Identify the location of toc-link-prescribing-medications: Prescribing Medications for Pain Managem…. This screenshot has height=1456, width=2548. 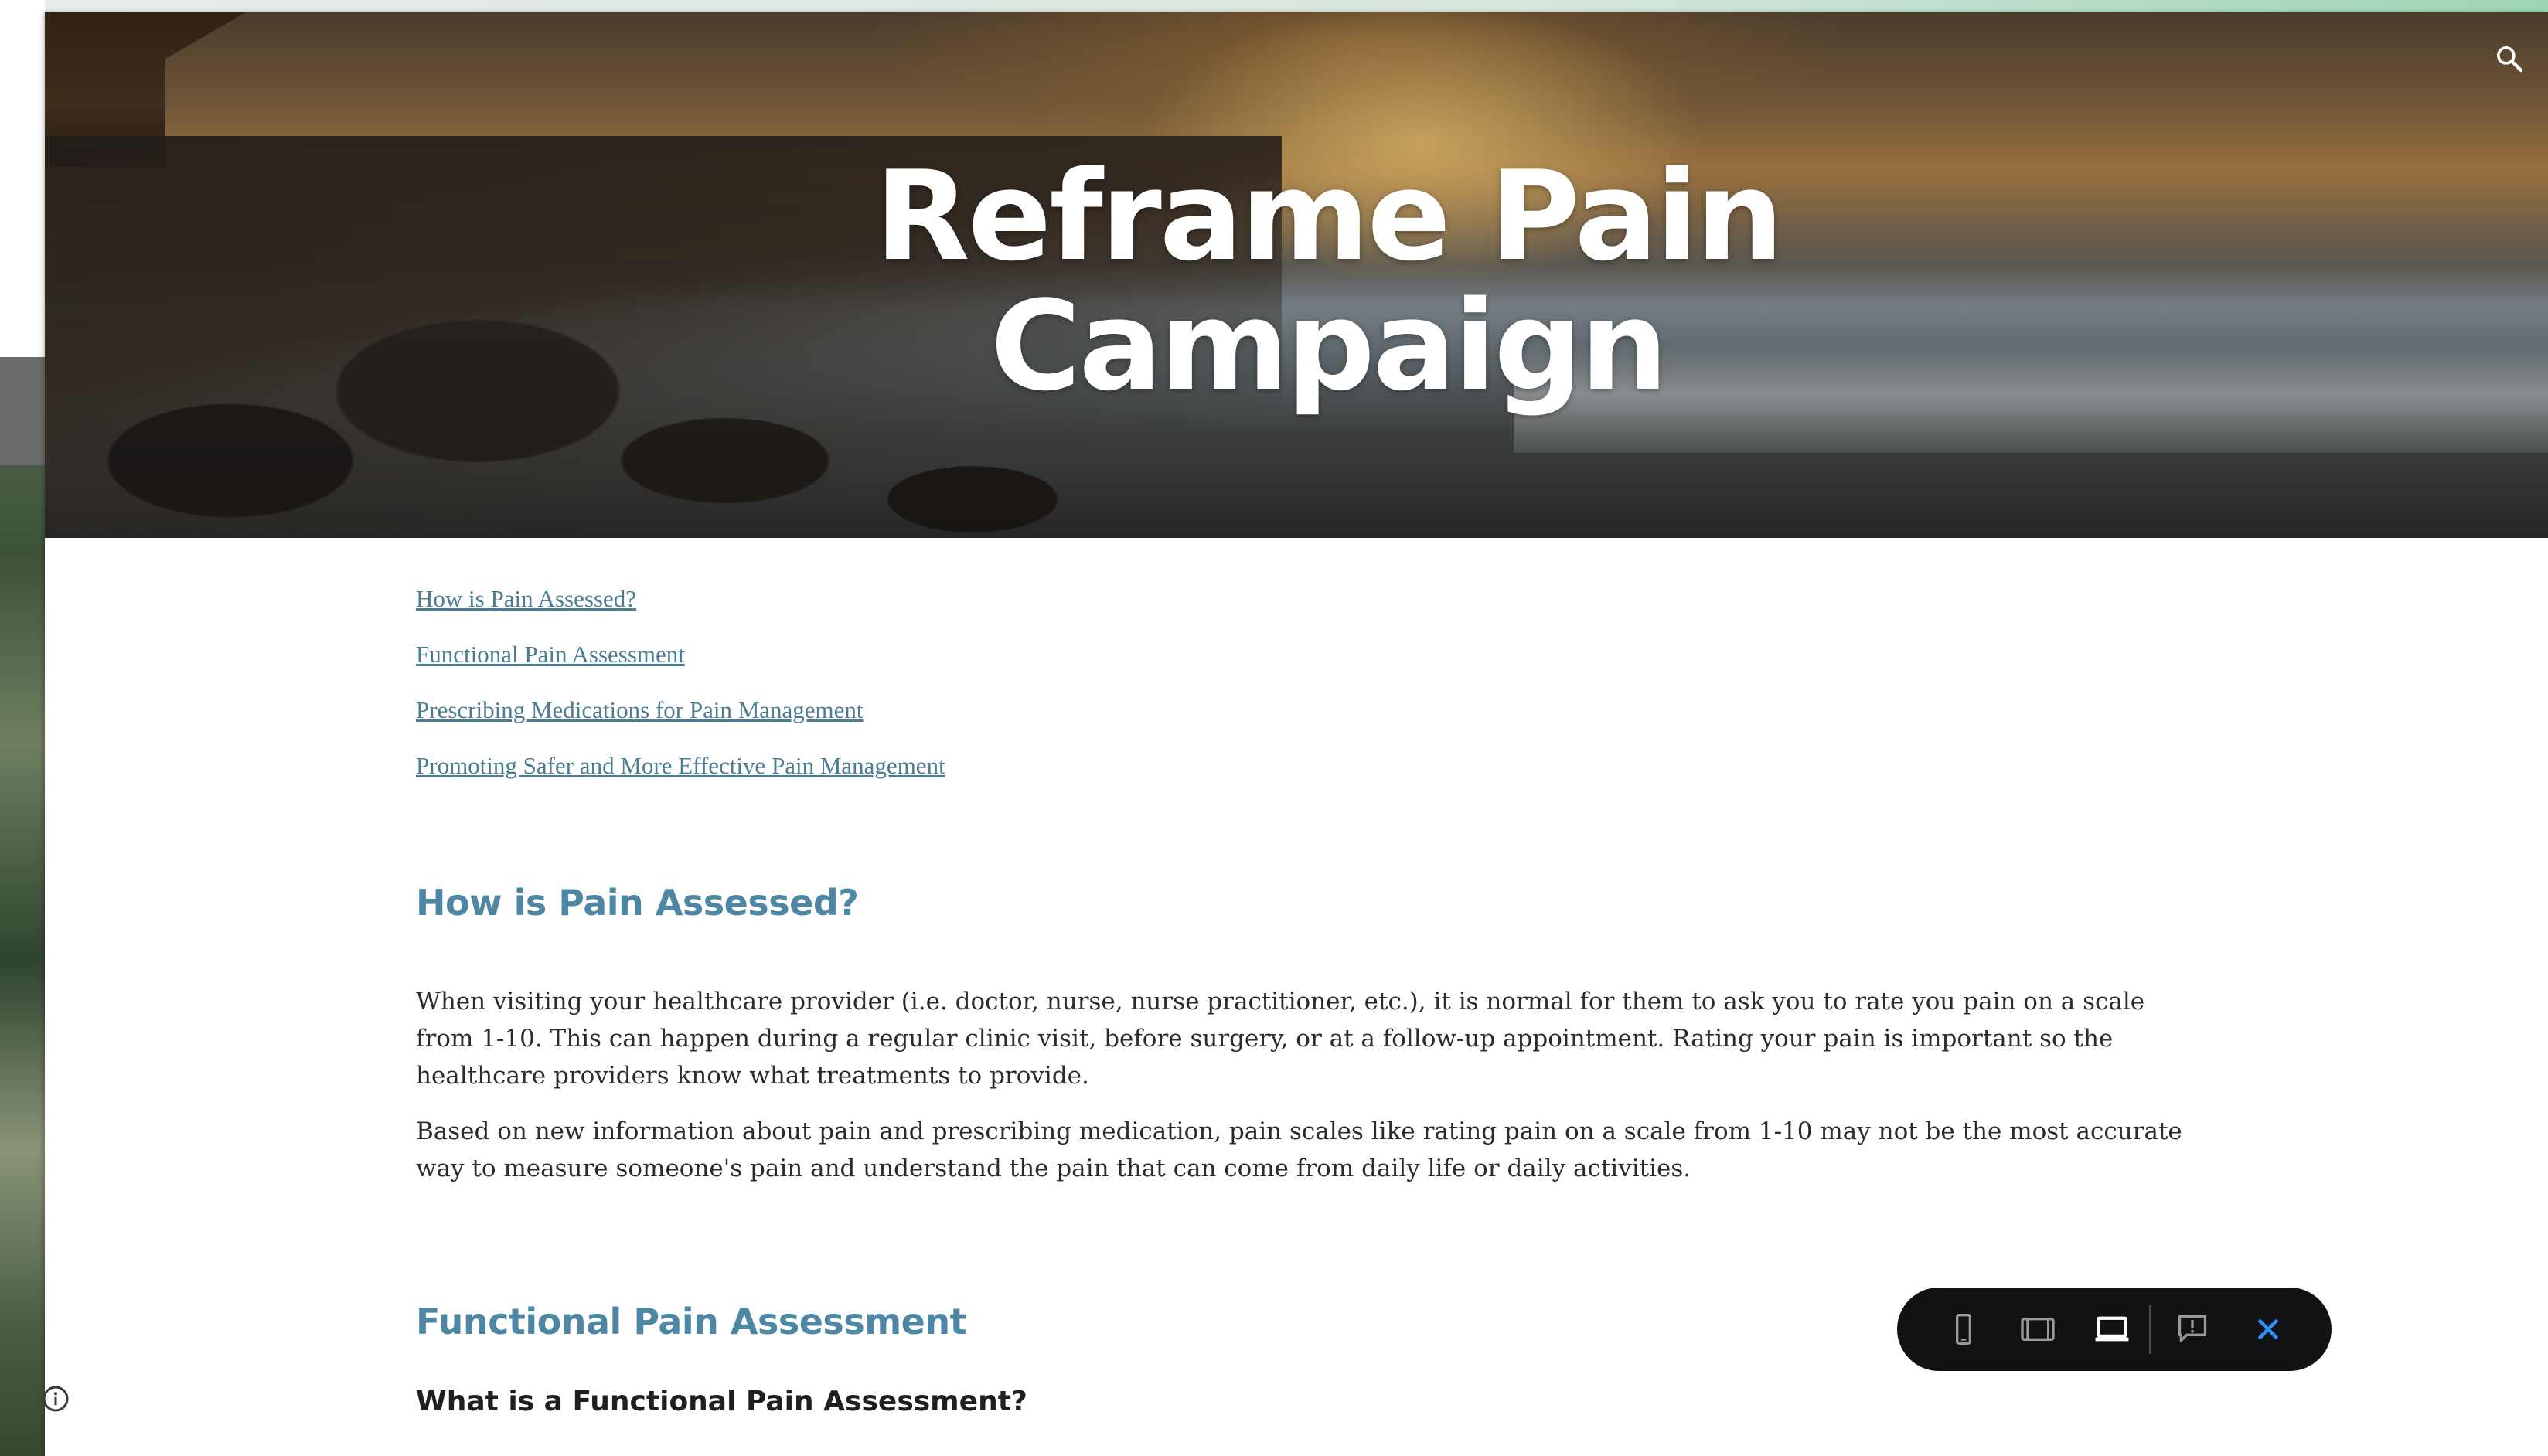
(680, 711).